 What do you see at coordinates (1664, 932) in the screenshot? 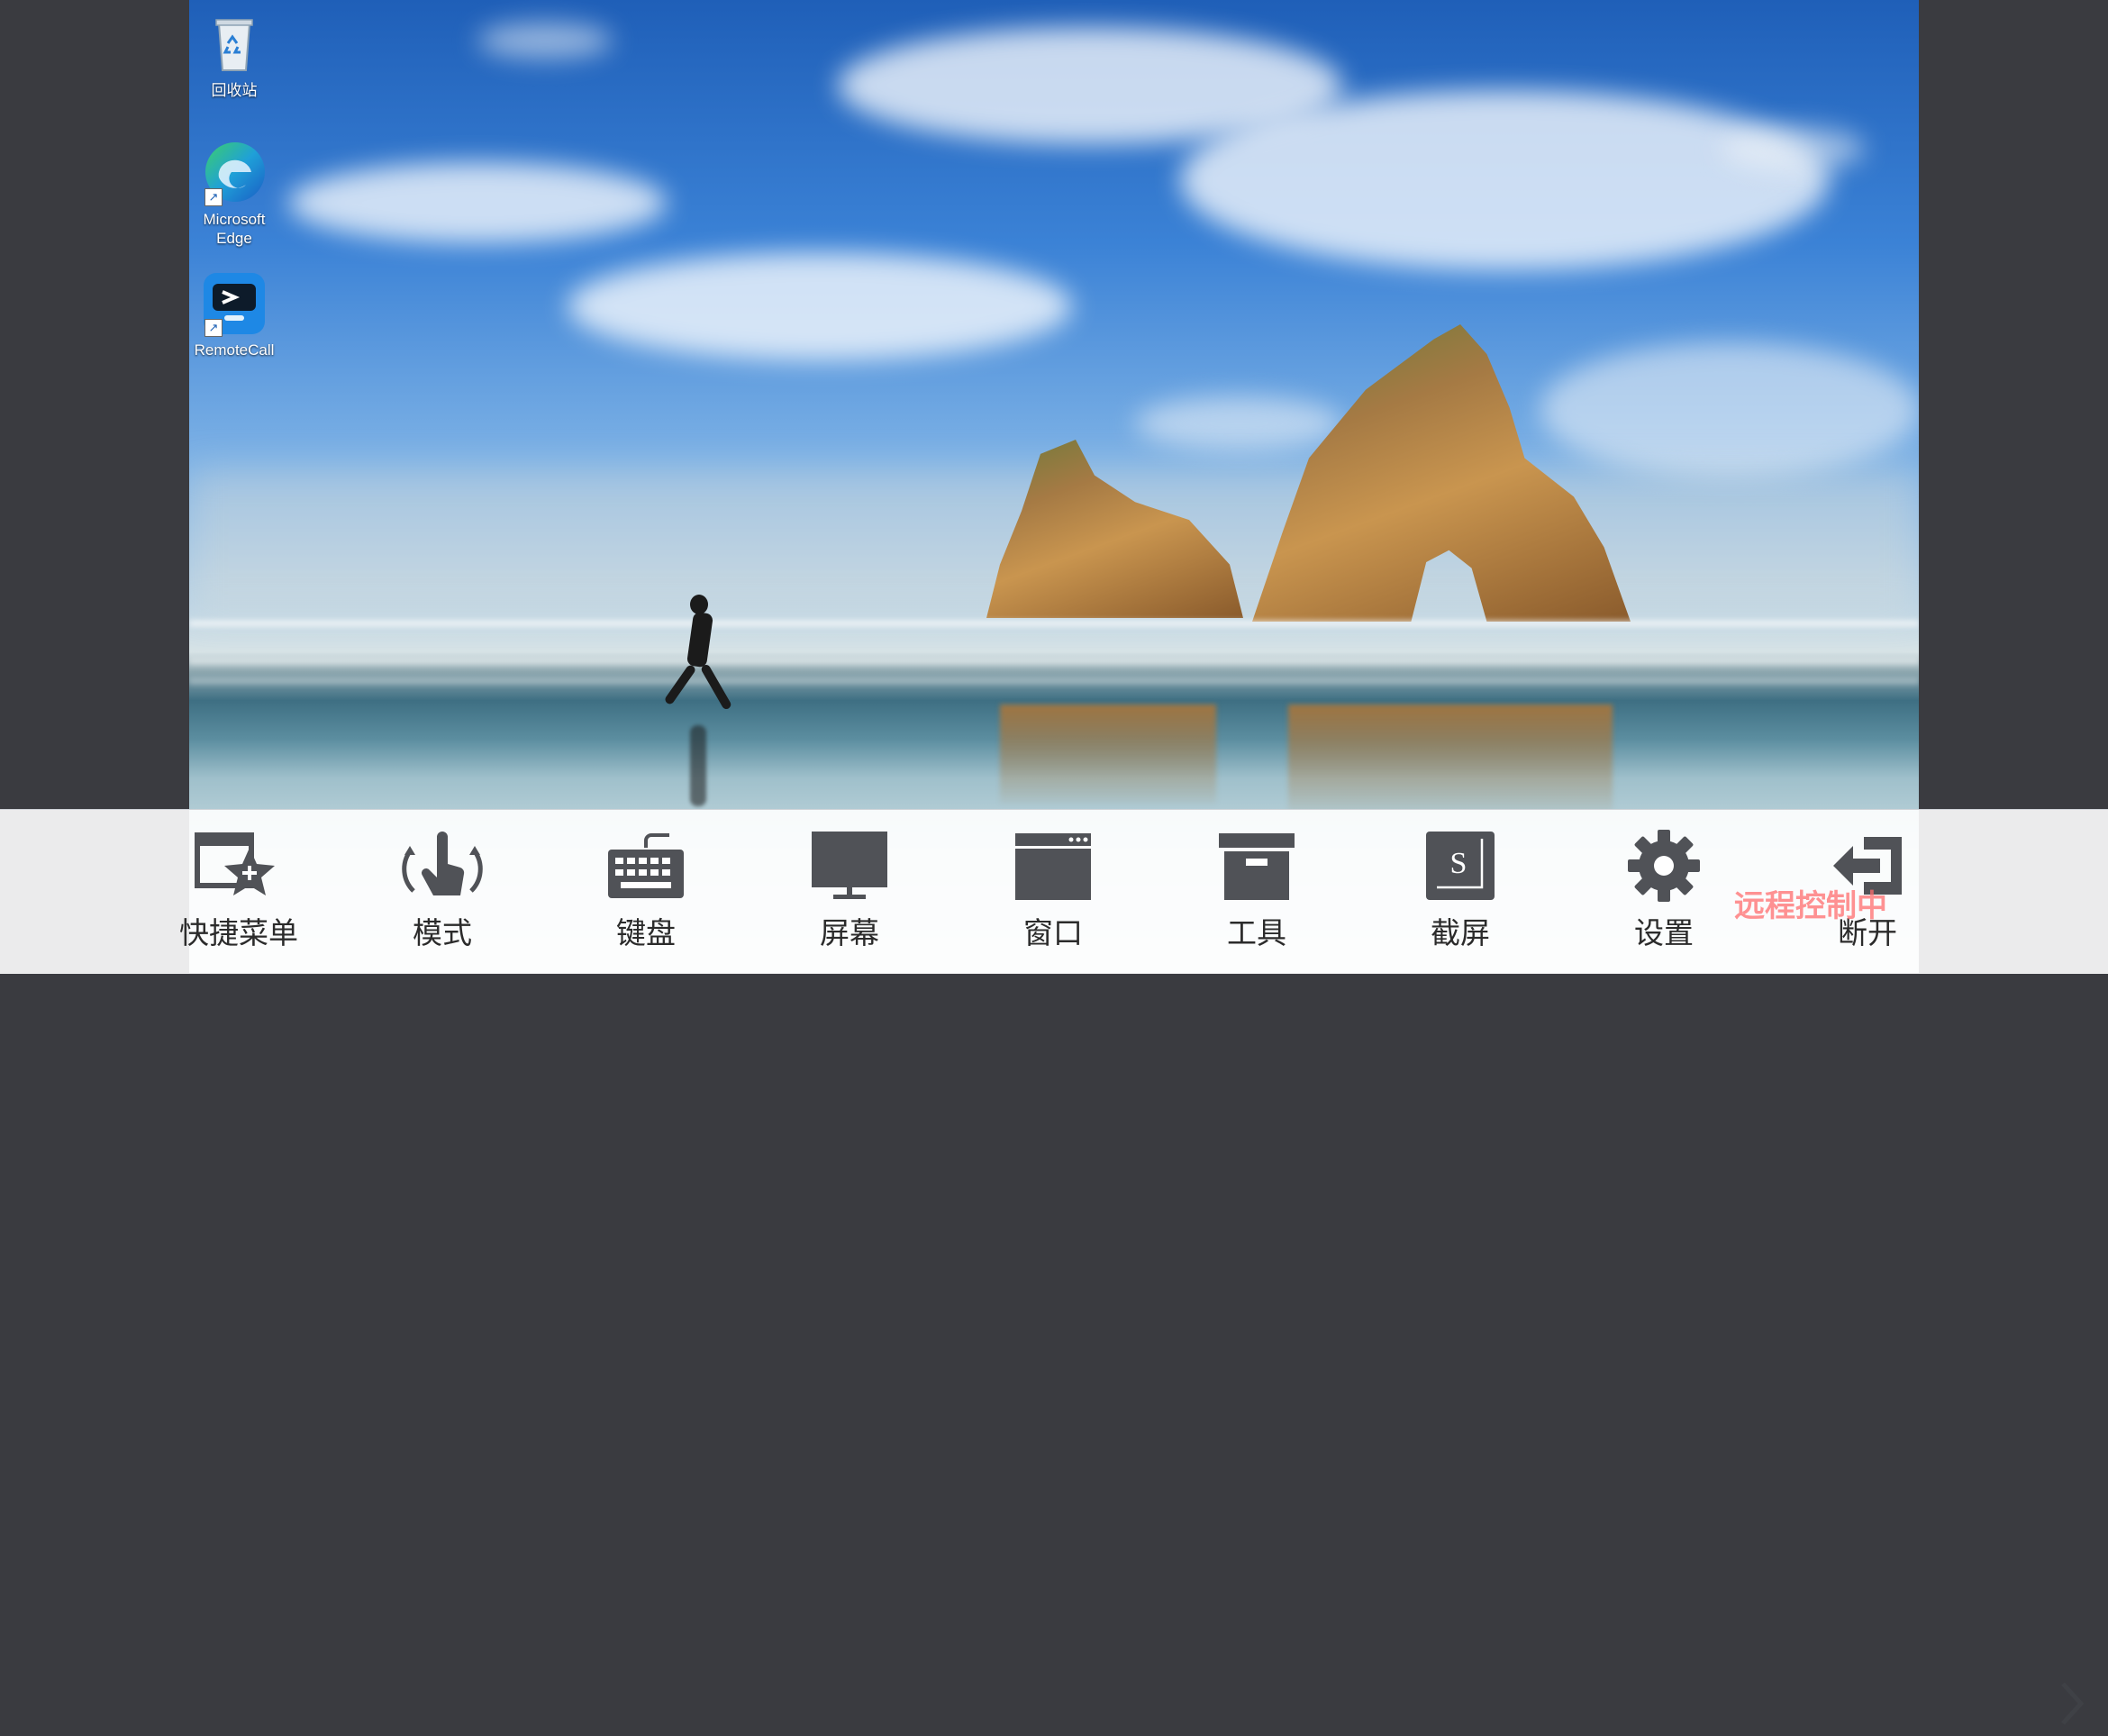
I see `toolbar-label: 设置` at bounding box center [1664, 932].